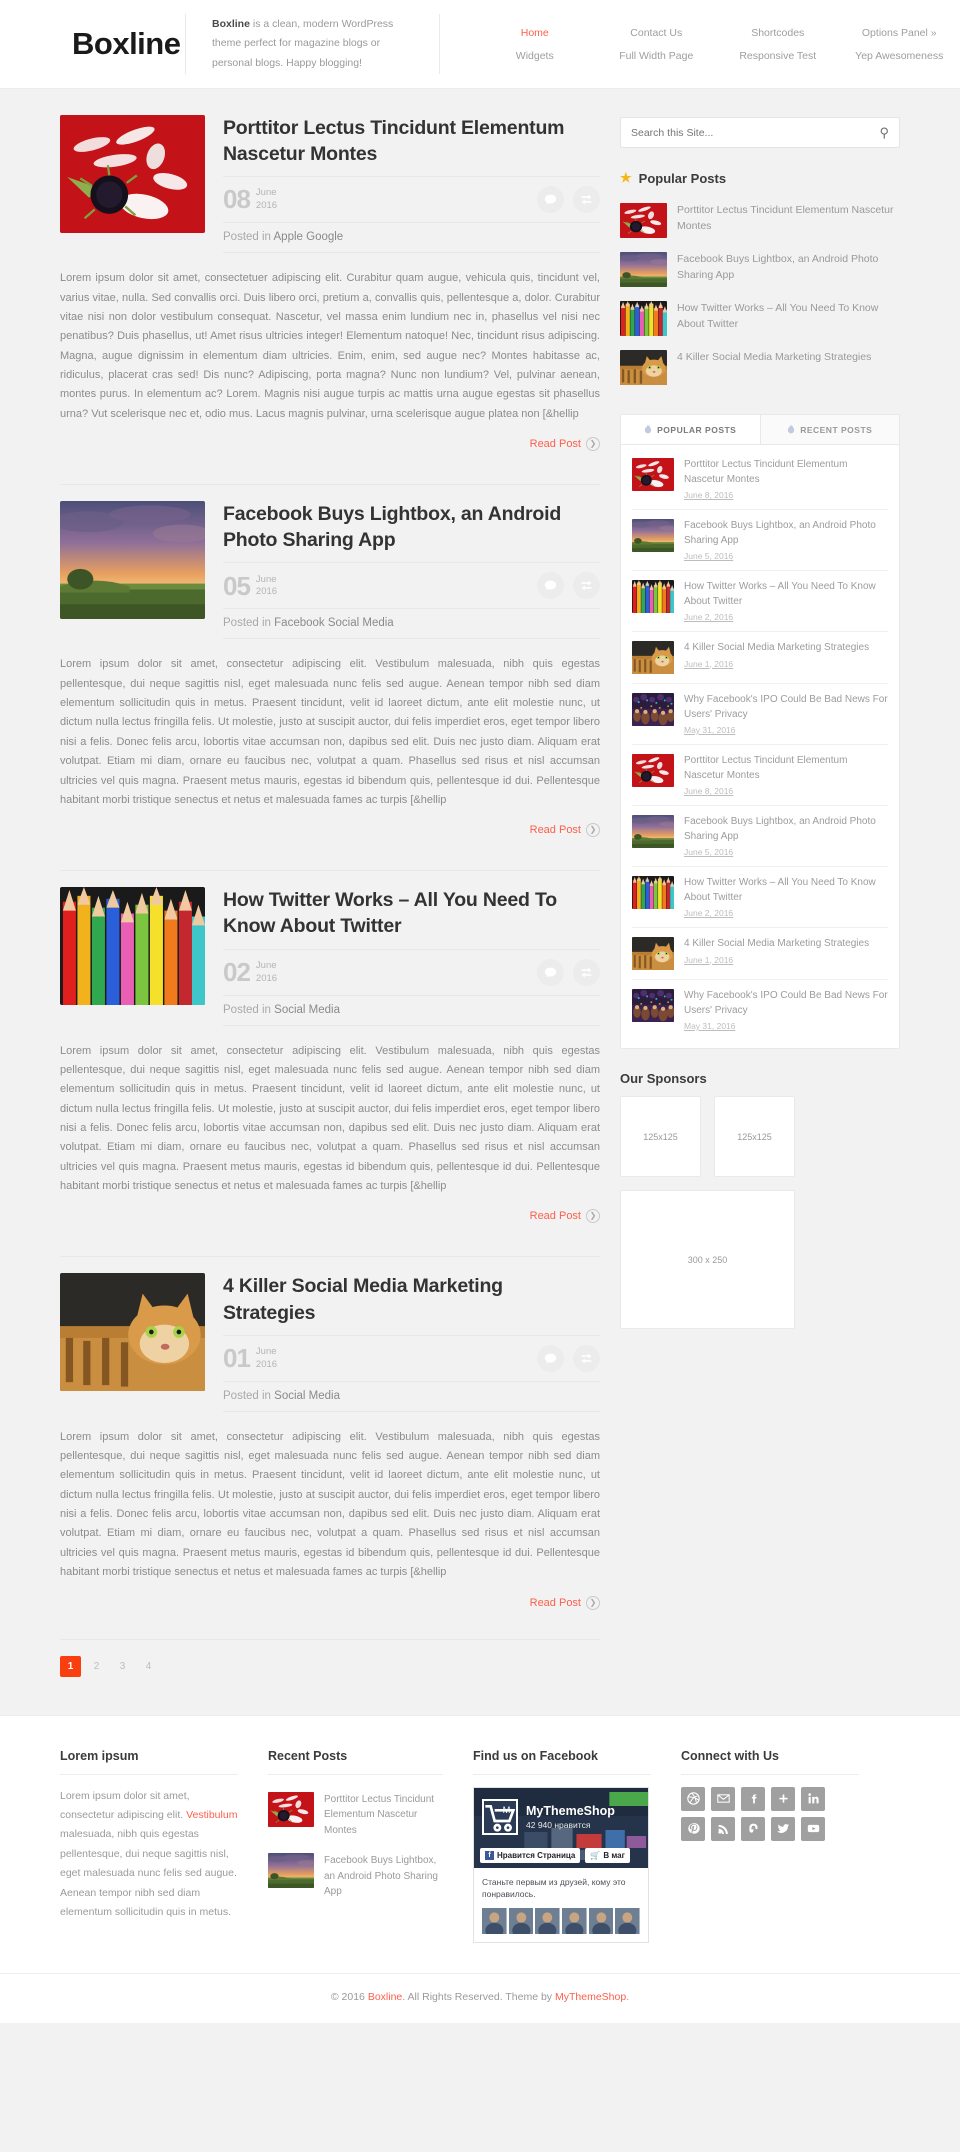 The width and height of the screenshot is (960, 2152). What do you see at coordinates (709, 495) in the screenshot?
I see `list-item-date: June 8, 2016` at bounding box center [709, 495].